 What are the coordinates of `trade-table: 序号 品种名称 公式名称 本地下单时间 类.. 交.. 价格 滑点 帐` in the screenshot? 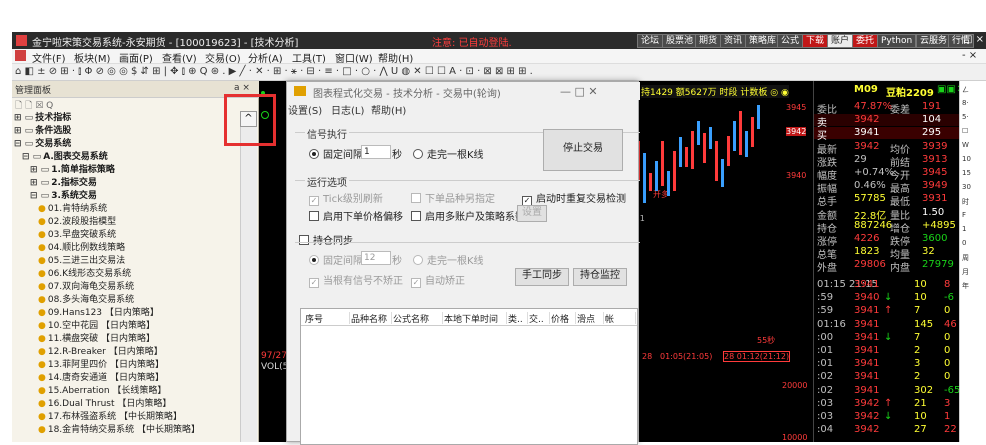 It's located at (469, 376).